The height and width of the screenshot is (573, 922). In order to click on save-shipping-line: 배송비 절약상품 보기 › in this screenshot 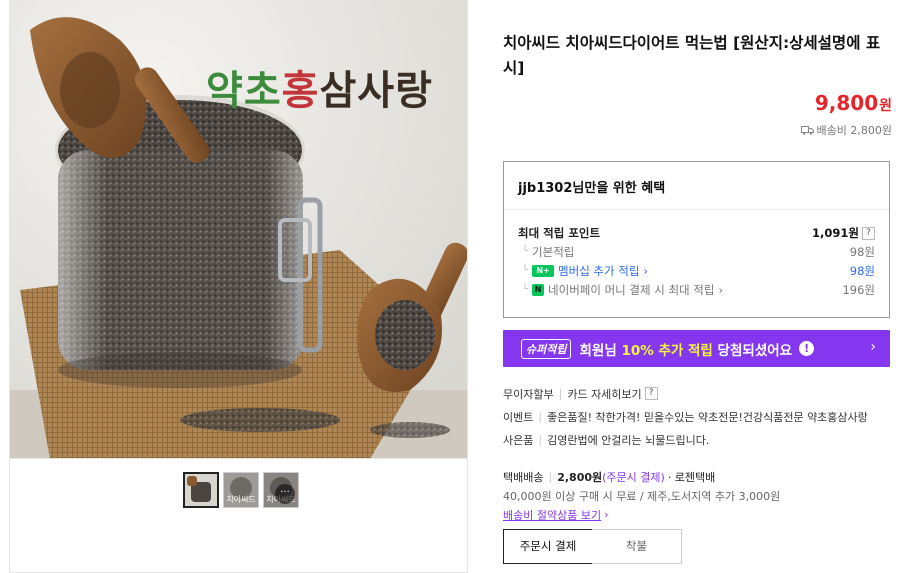, I will do `click(699, 514)`.